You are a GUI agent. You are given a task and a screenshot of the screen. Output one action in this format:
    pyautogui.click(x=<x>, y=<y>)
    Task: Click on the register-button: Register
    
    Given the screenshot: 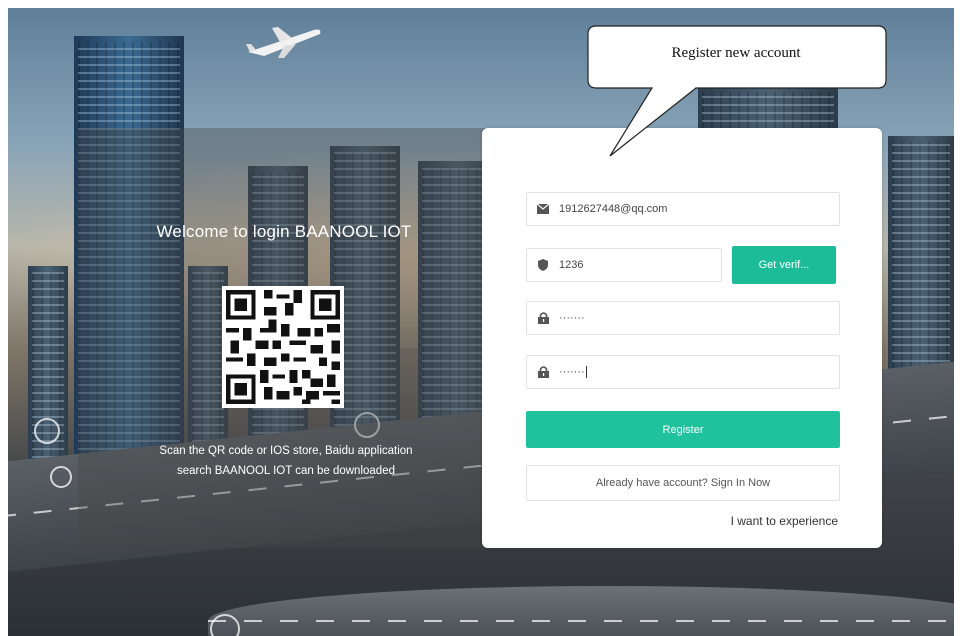 What is the action you would take?
    pyautogui.click(x=683, y=429)
    